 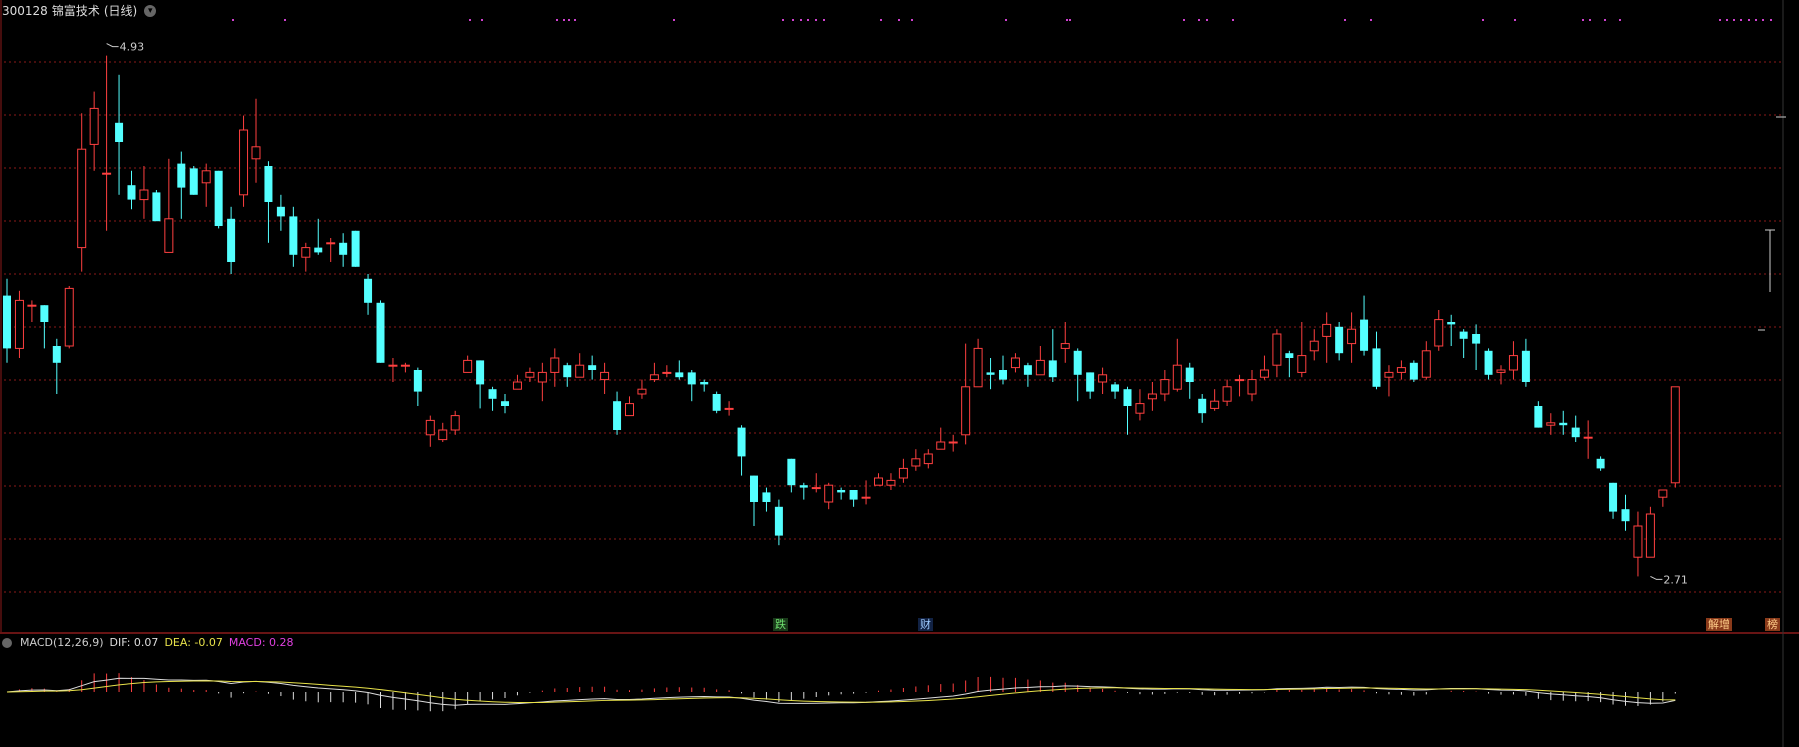 I want to click on macd-settings-icon, so click(x=7, y=642).